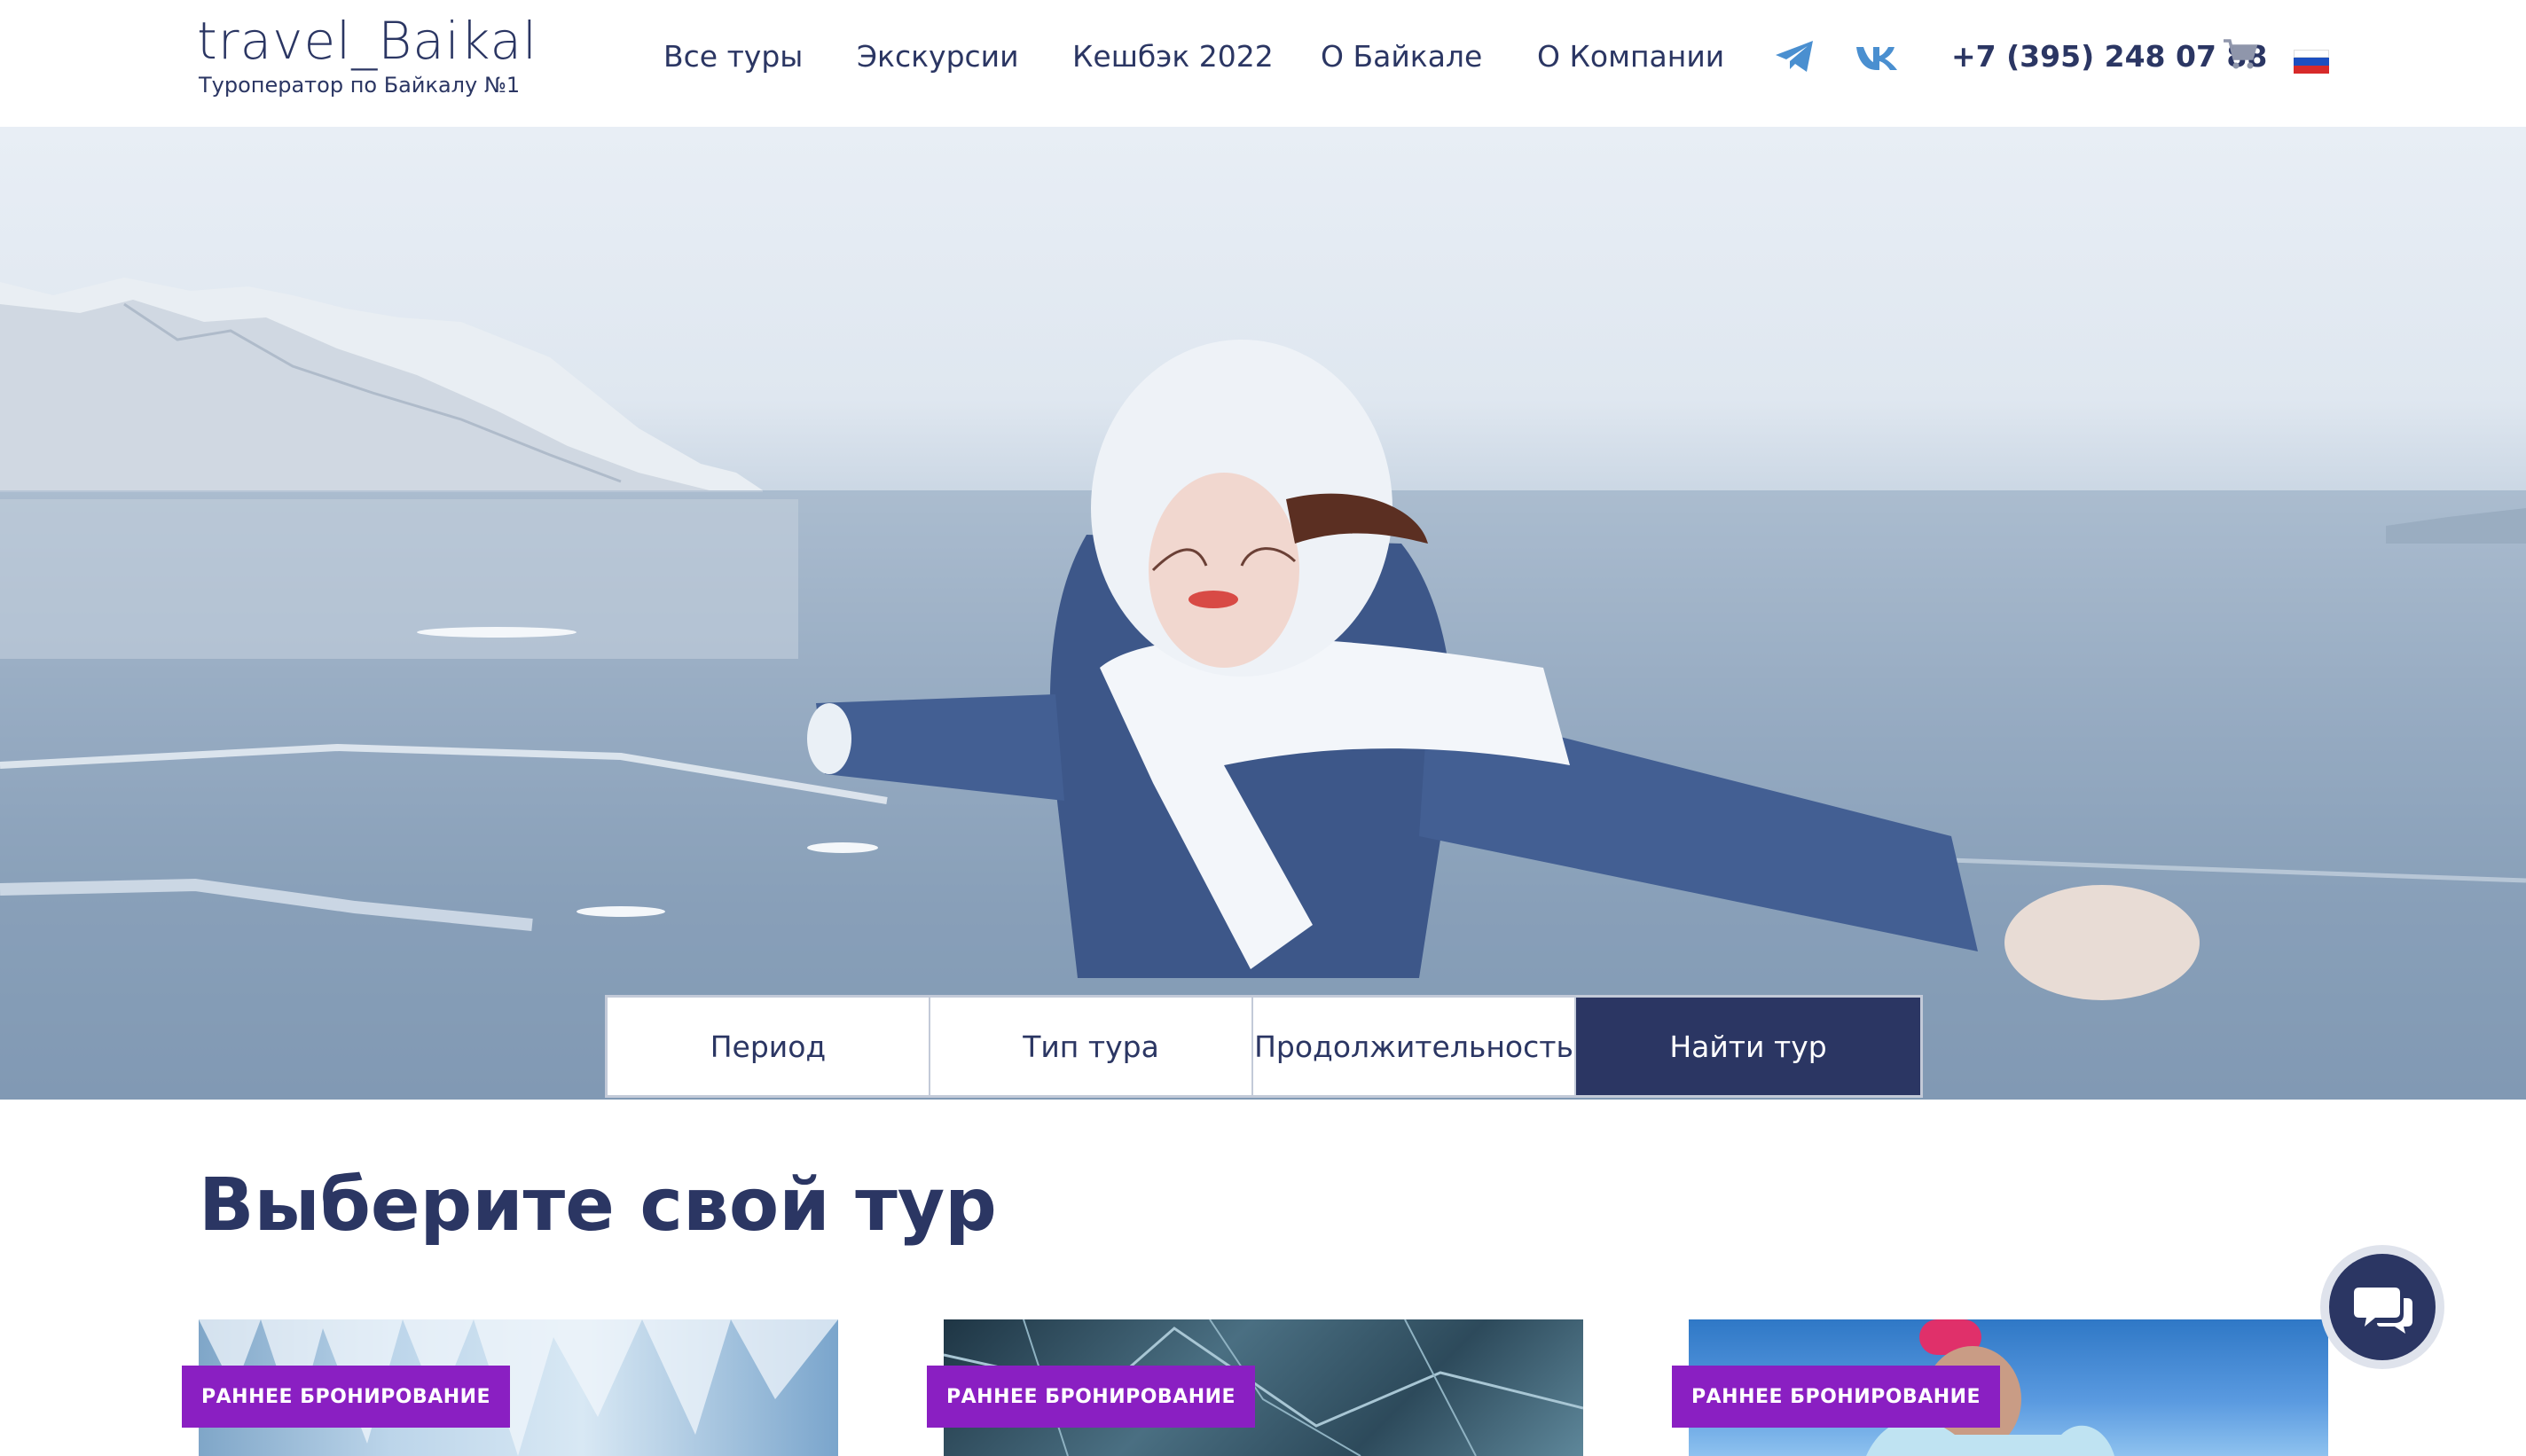 Image resolution: width=2526 pixels, height=1456 pixels. What do you see at coordinates (769, 1046) in the screenshot?
I see `period-select: Период` at bounding box center [769, 1046].